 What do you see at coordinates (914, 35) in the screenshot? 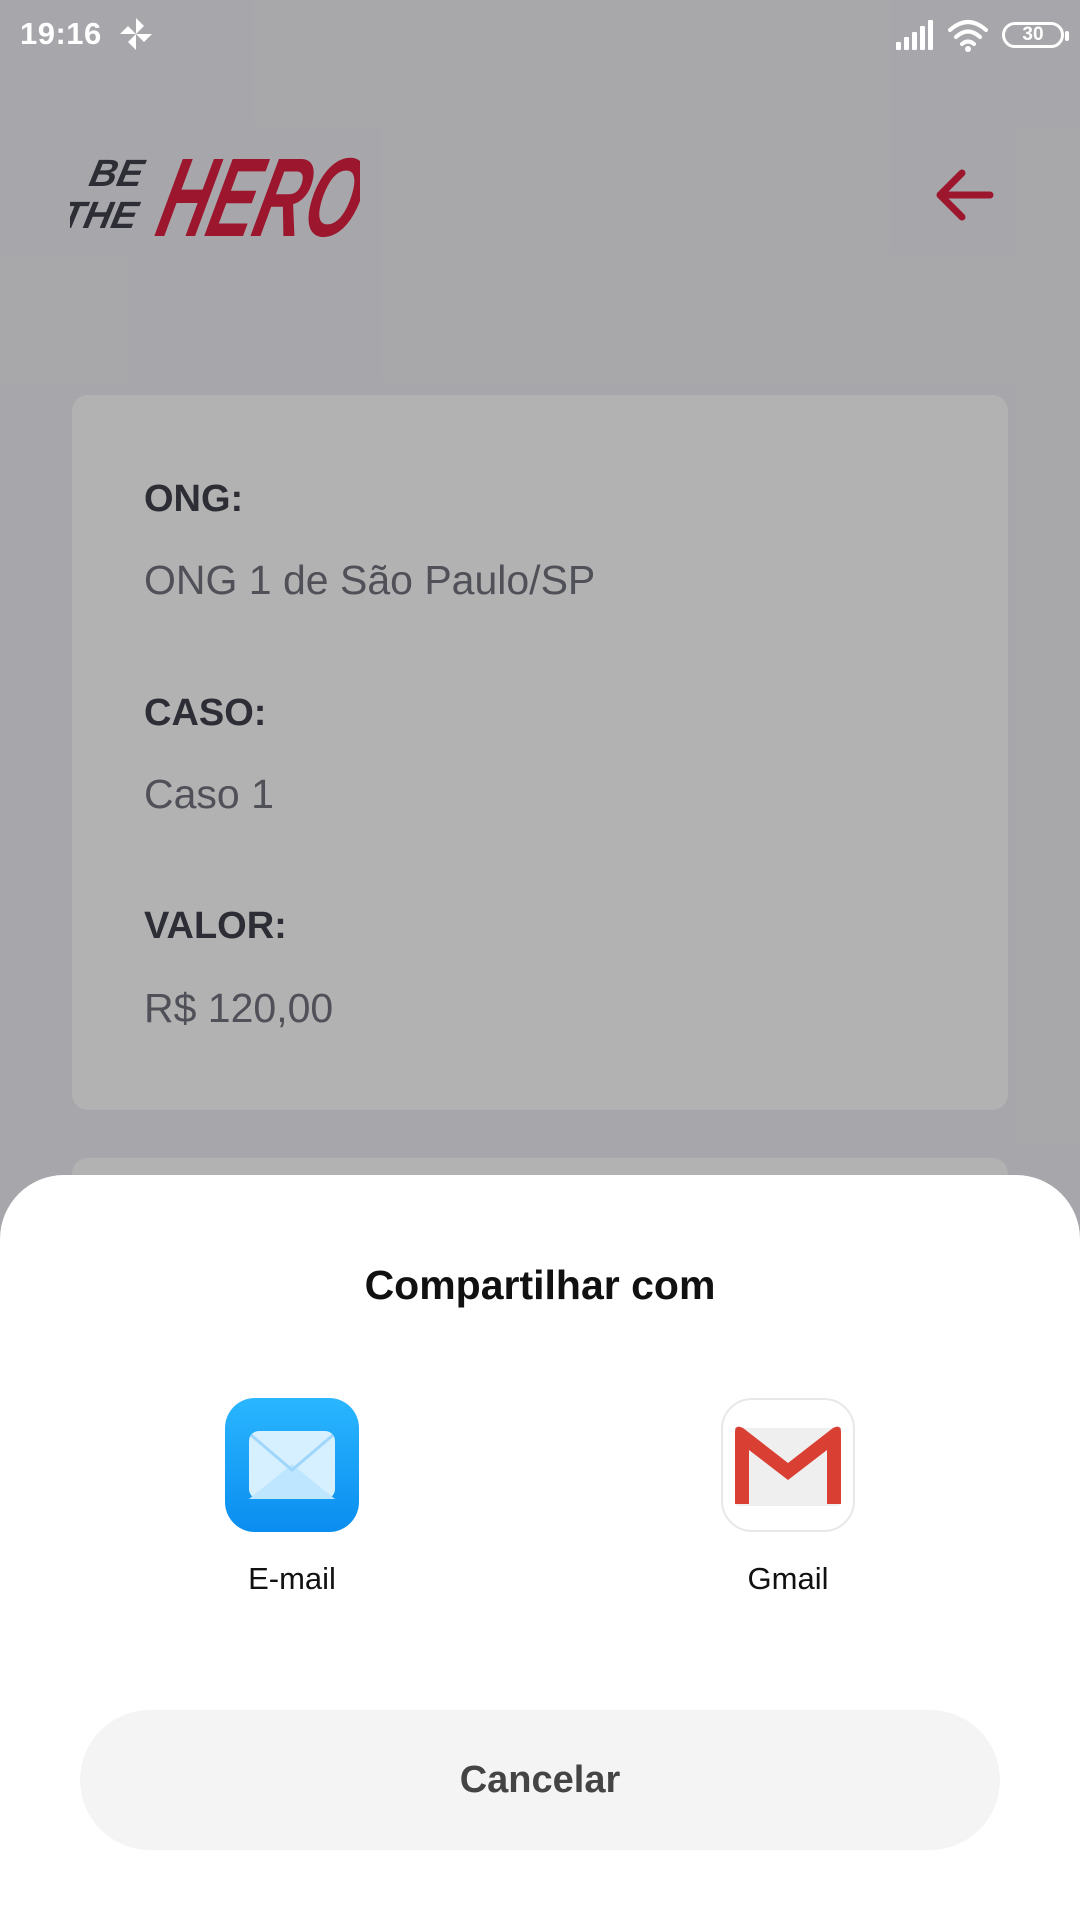
I see `signal-icon` at bounding box center [914, 35].